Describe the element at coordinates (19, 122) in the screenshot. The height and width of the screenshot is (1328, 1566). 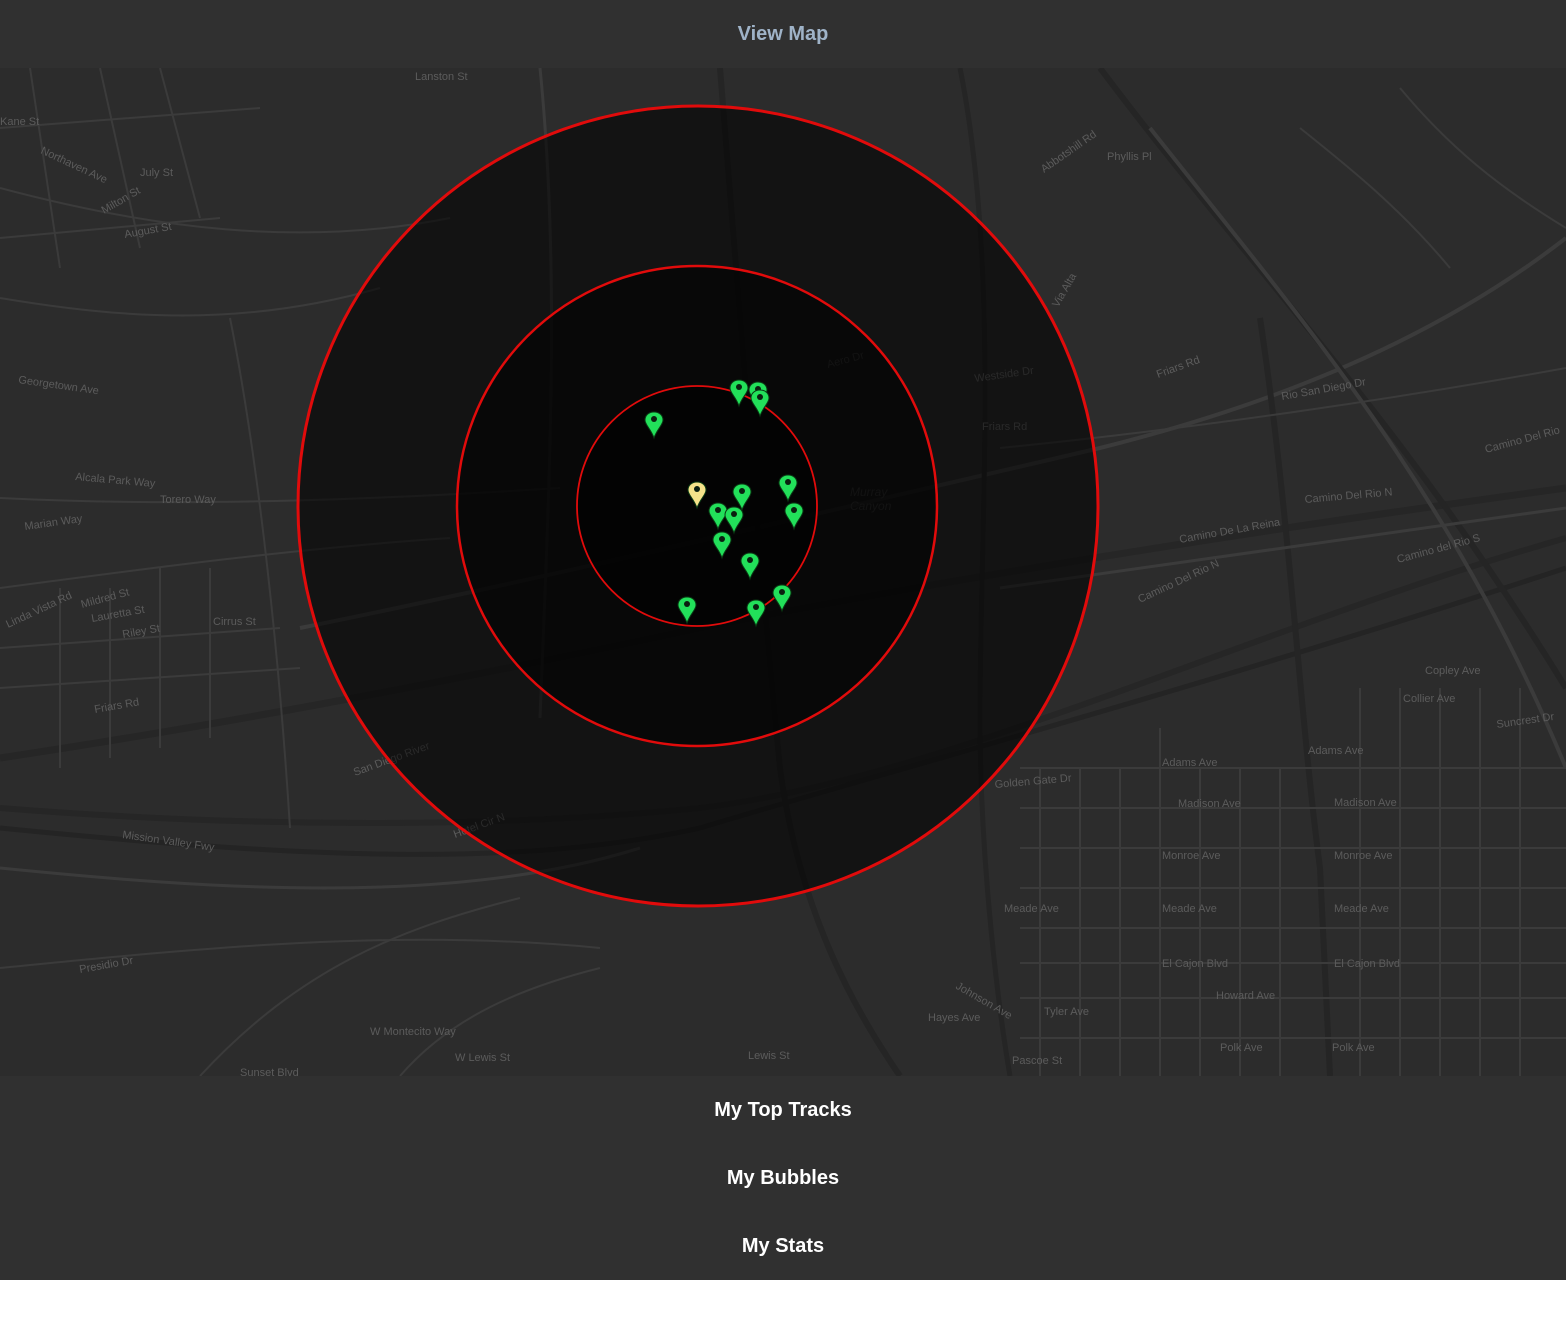
I see `street-label: Kane St` at that location.